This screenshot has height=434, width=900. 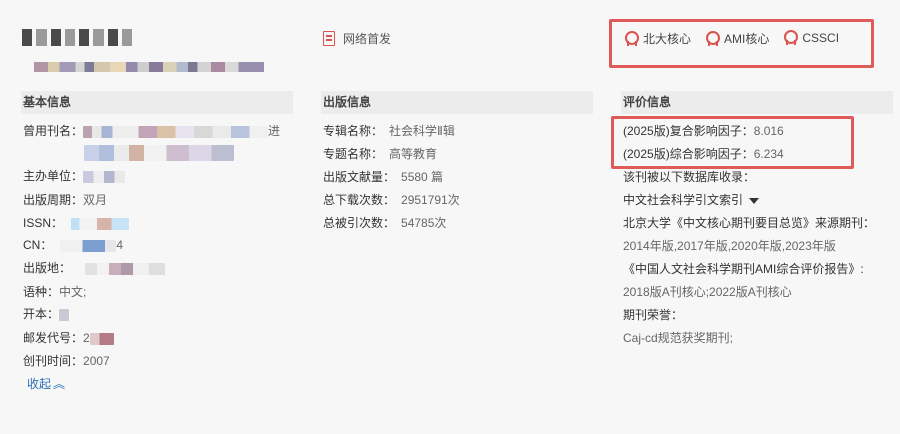 What do you see at coordinates (385, 223) in the screenshot?
I see `publish-row: 总被引次数： 54785次` at bounding box center [385, 223].